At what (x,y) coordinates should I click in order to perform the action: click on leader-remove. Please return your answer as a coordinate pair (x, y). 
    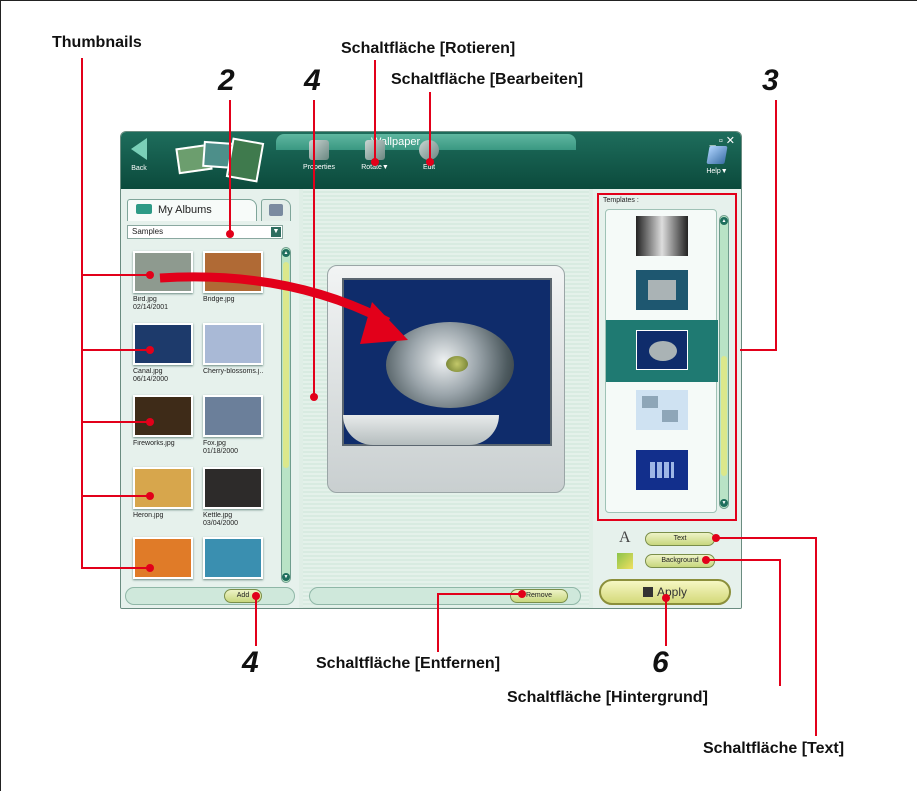
    Looking at the image, I should click on (478, 622).